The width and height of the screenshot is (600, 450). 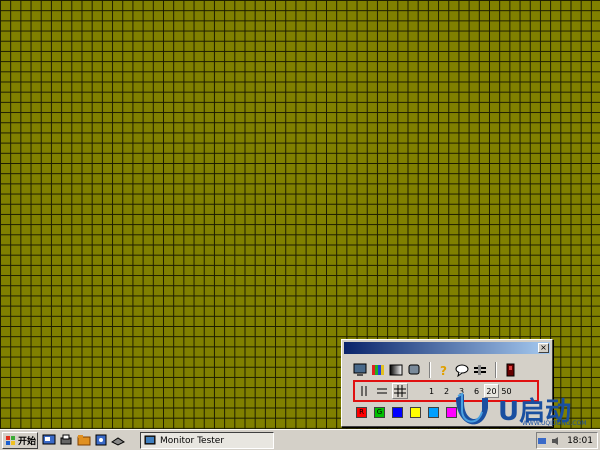 What do you see at coordinates (192, 440) in the screenshot?
I see `taskbar-item-label: Monitor Tester` at bounding box center [192, 440].